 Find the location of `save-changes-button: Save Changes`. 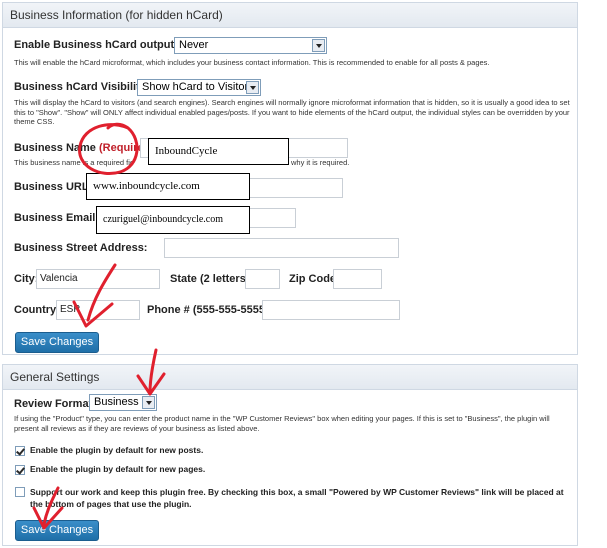

save-changes-button: Save Changes is located at coordinates (57, 342).